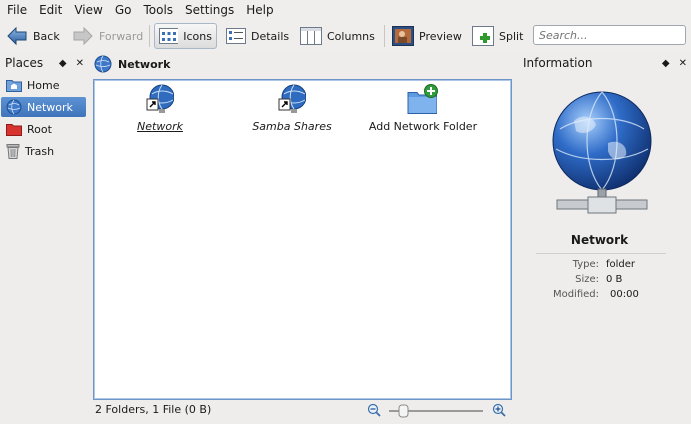 This screenshot has height=424, width=691. Describe the element at coordinates (440, 36) in the screenshot. I see `preview-label: Preview` at that location.